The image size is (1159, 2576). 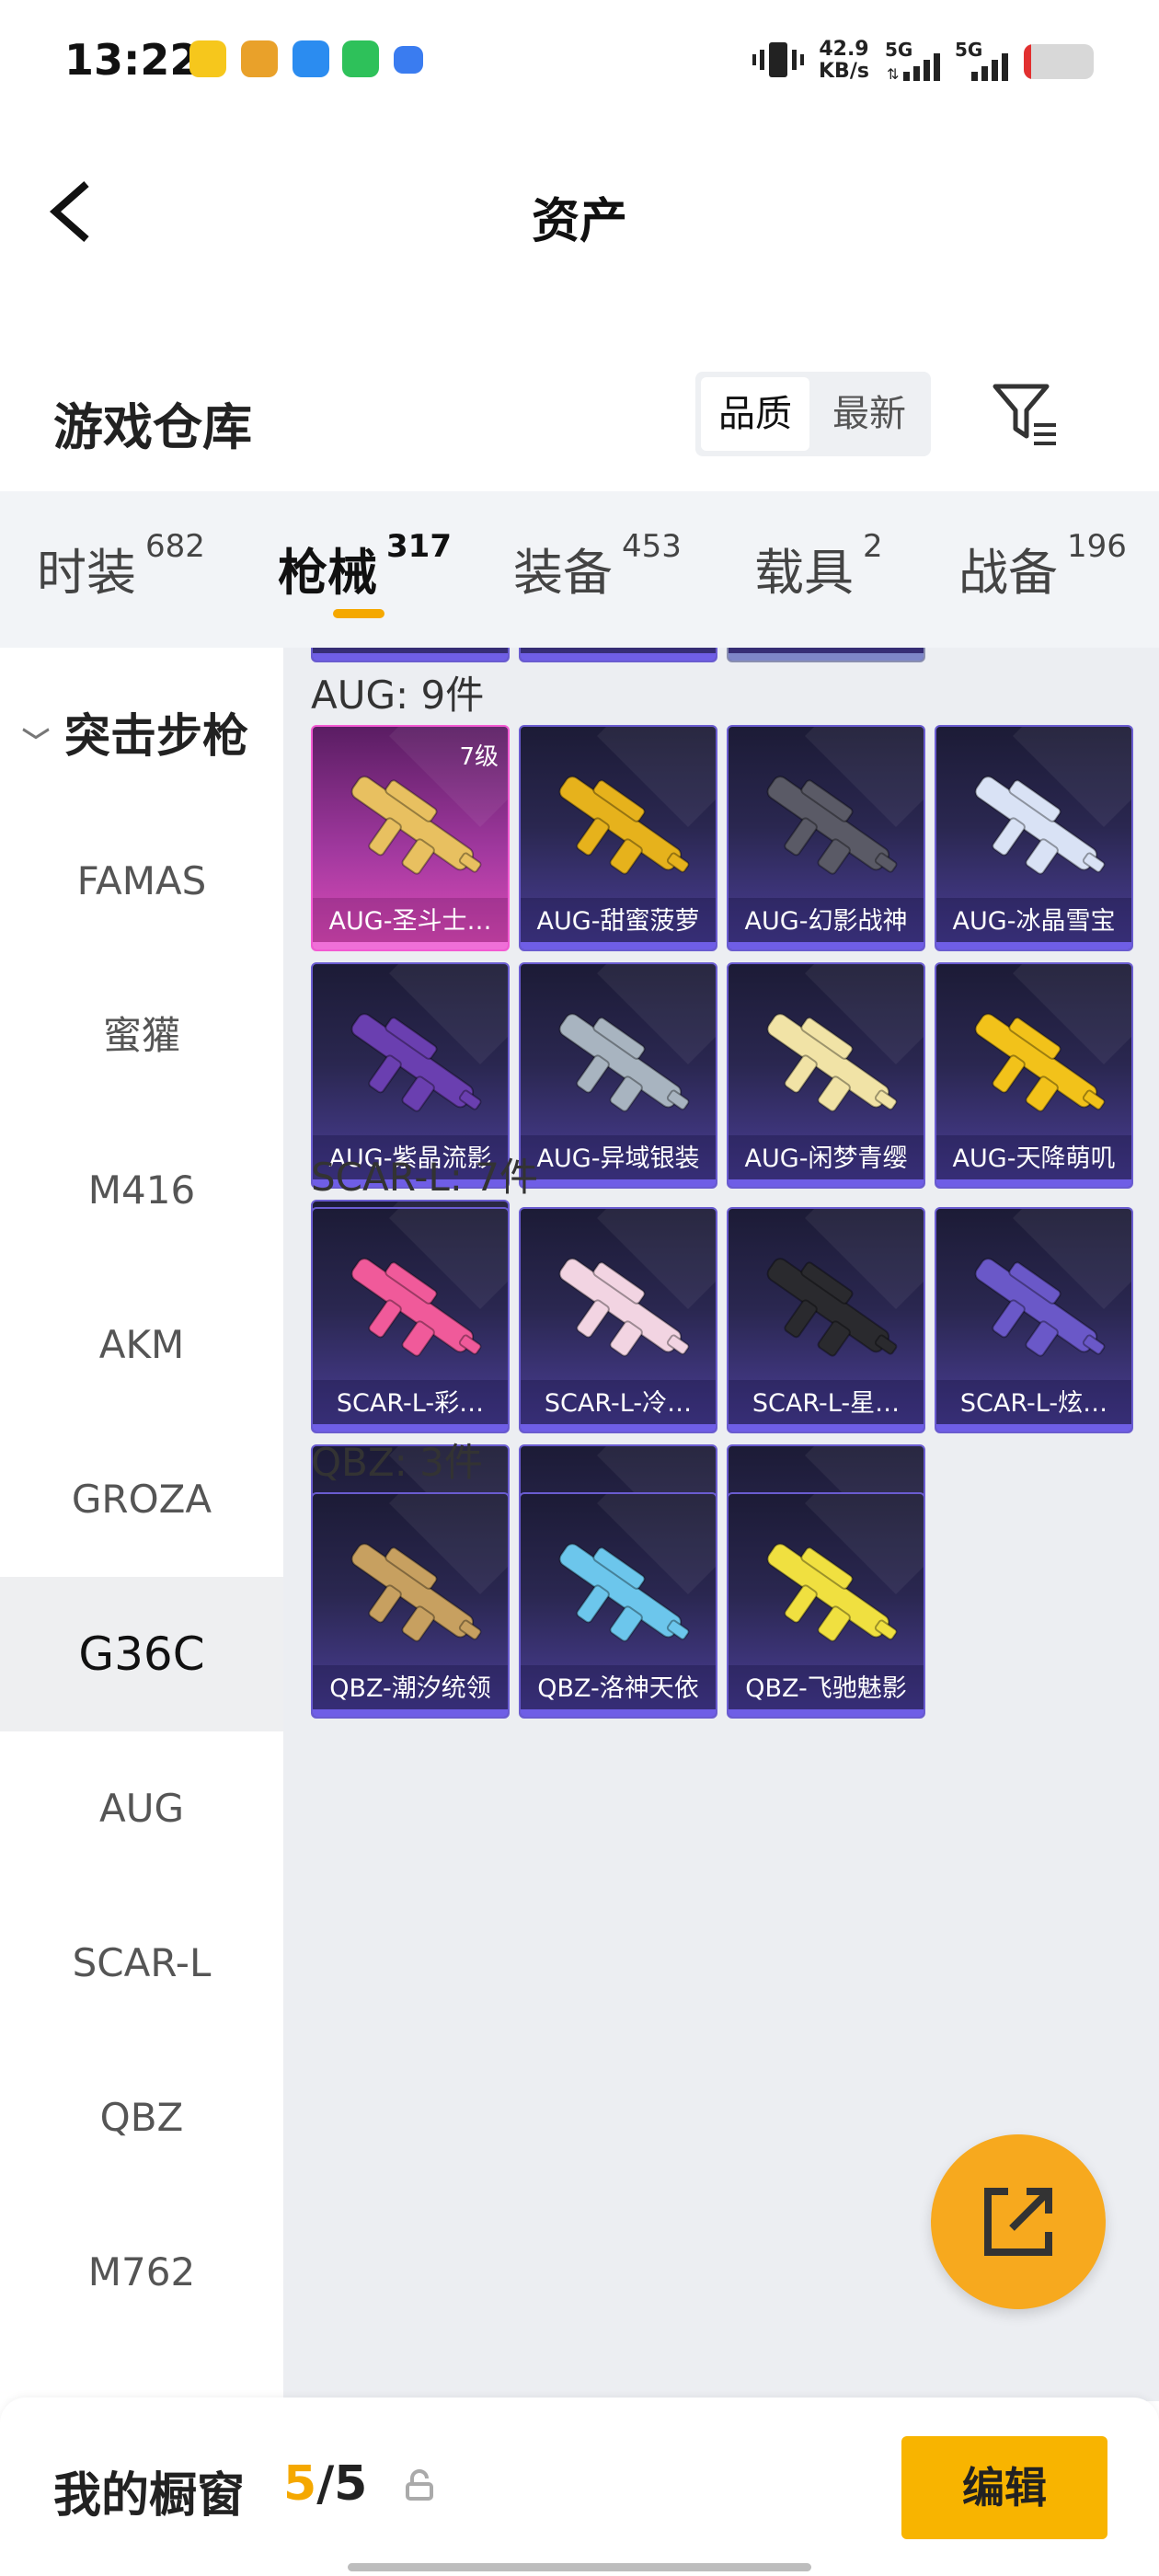 I want to click on filter-icon, so click(x=1024, y=414).